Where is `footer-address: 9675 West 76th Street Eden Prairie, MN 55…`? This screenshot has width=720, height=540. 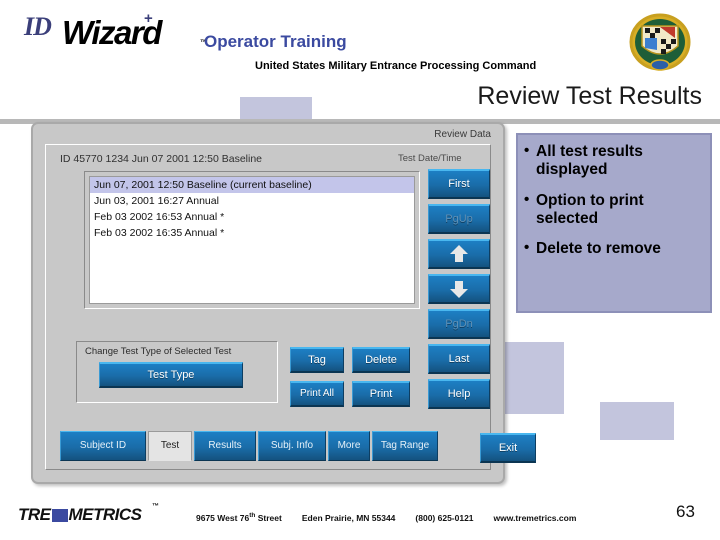 footer-address: 9675 West 76th Street Eden Prairie, MN 55… is located at coordinates (386, 517).